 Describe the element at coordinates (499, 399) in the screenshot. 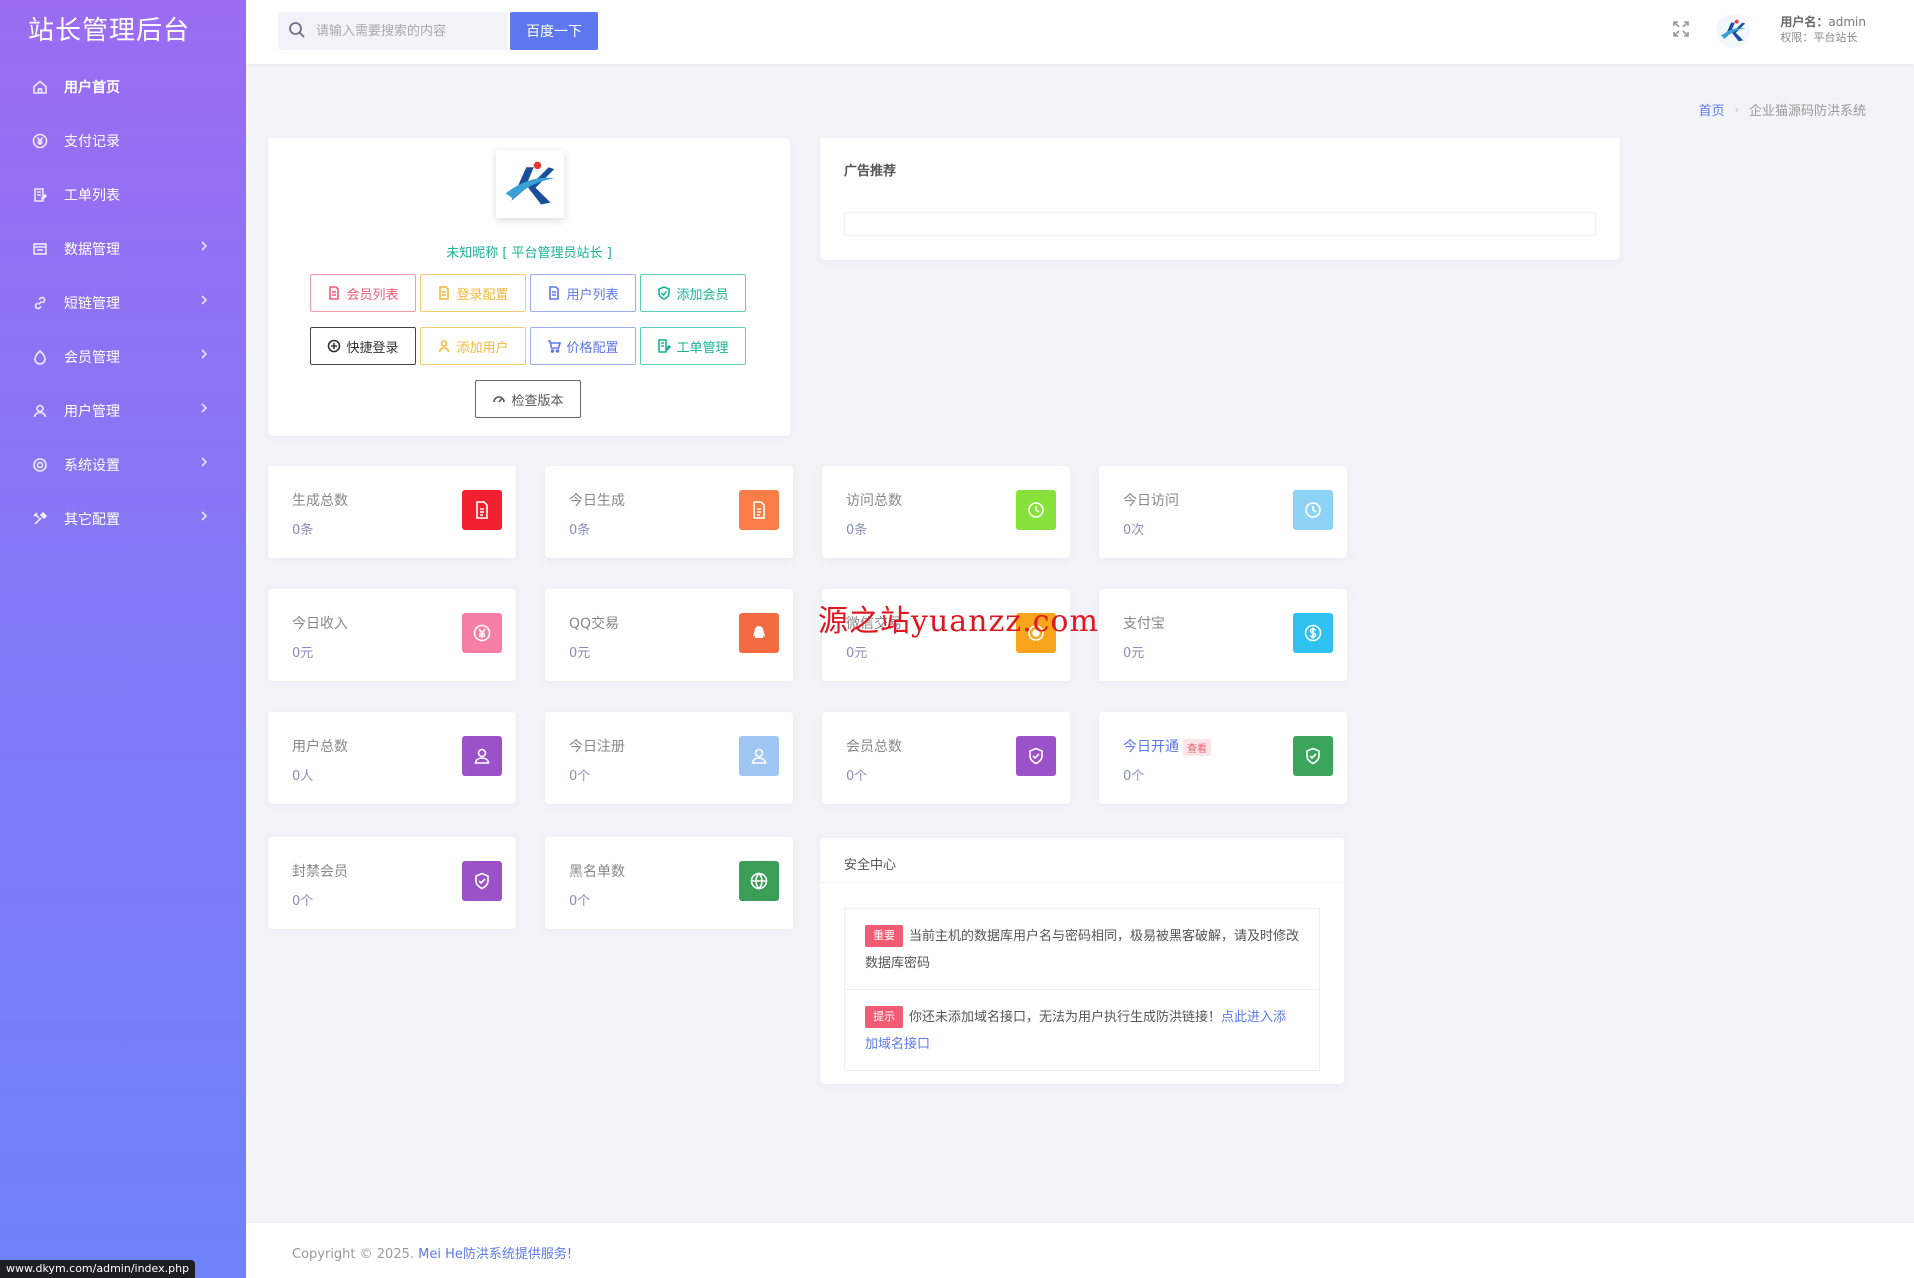

I see `gauge-icon` at that location.